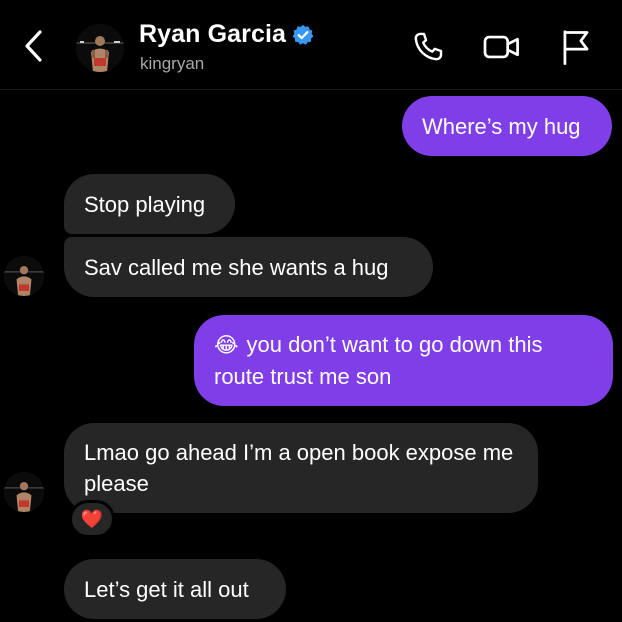  What do you see at coordinates (303, 34) in the screenshot?
I see `verified-badge-icon` at bounding box center [303, 34].